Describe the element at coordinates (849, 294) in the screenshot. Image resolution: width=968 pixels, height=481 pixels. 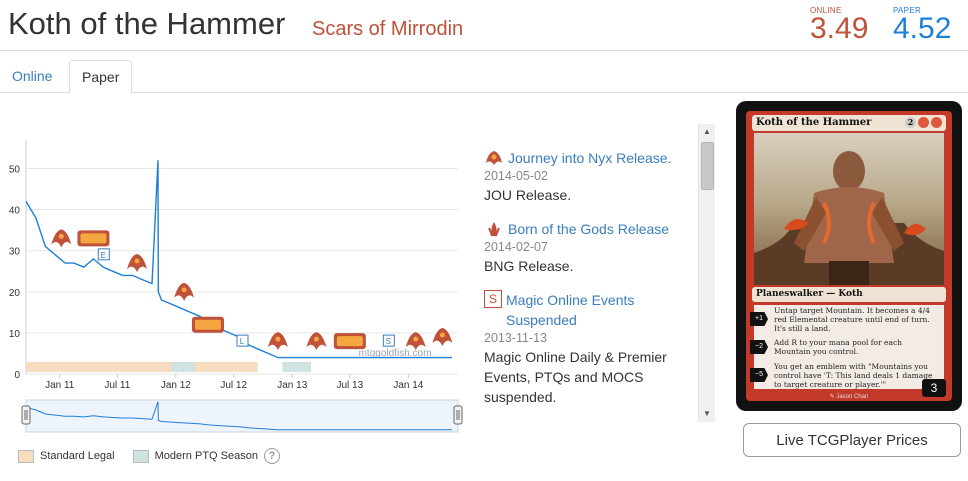
I see `card-type-line: Planeswalker — Koth` at that location.